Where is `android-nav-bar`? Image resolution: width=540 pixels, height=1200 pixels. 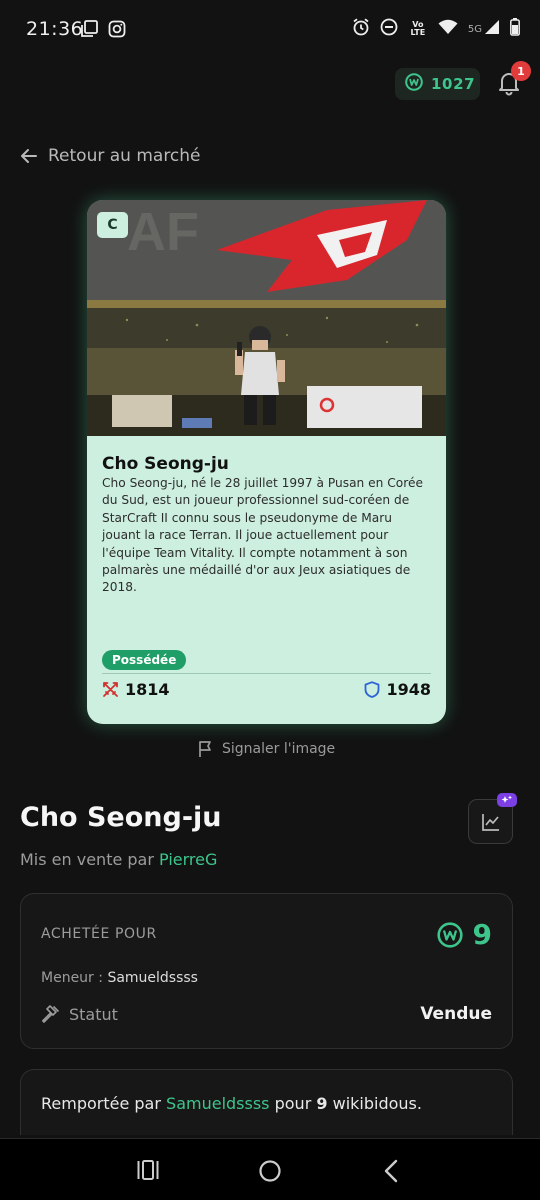 android-nav-bar is located at coordinates (270, 1169).